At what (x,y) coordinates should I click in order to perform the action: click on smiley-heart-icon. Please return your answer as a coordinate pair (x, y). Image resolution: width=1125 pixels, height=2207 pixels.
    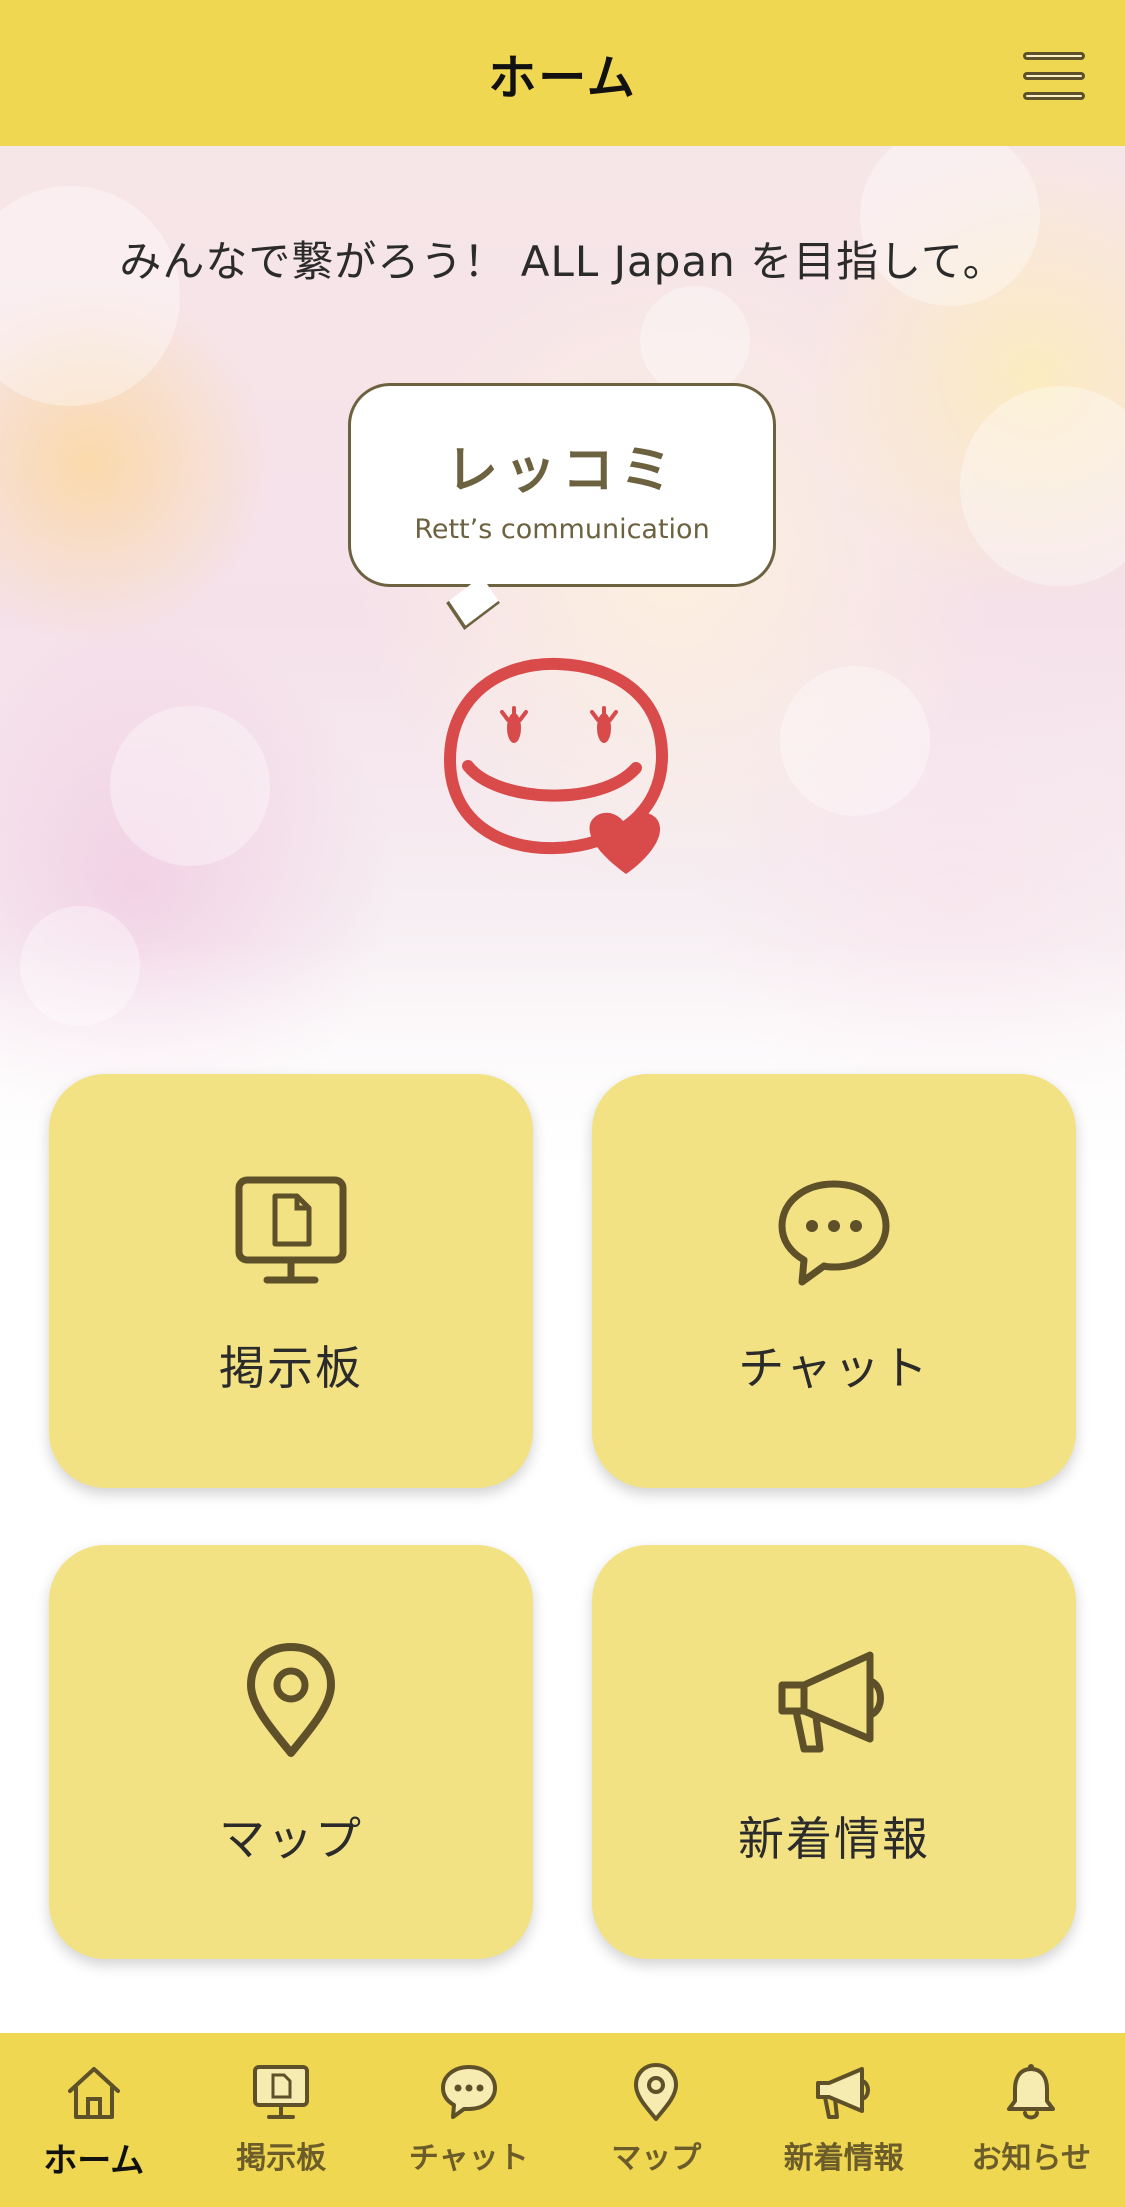
    Looking at the image, I should click on (556, 765).